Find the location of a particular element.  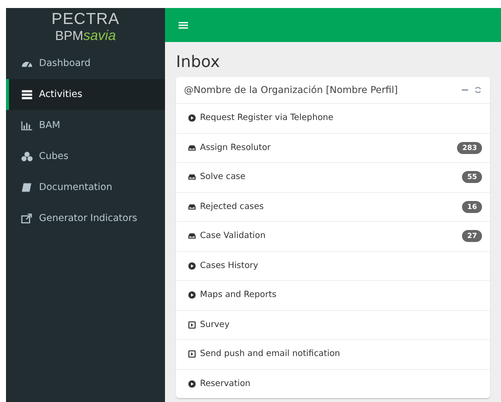

item-label: Maps and Reports is located at coordinates (239, 295).